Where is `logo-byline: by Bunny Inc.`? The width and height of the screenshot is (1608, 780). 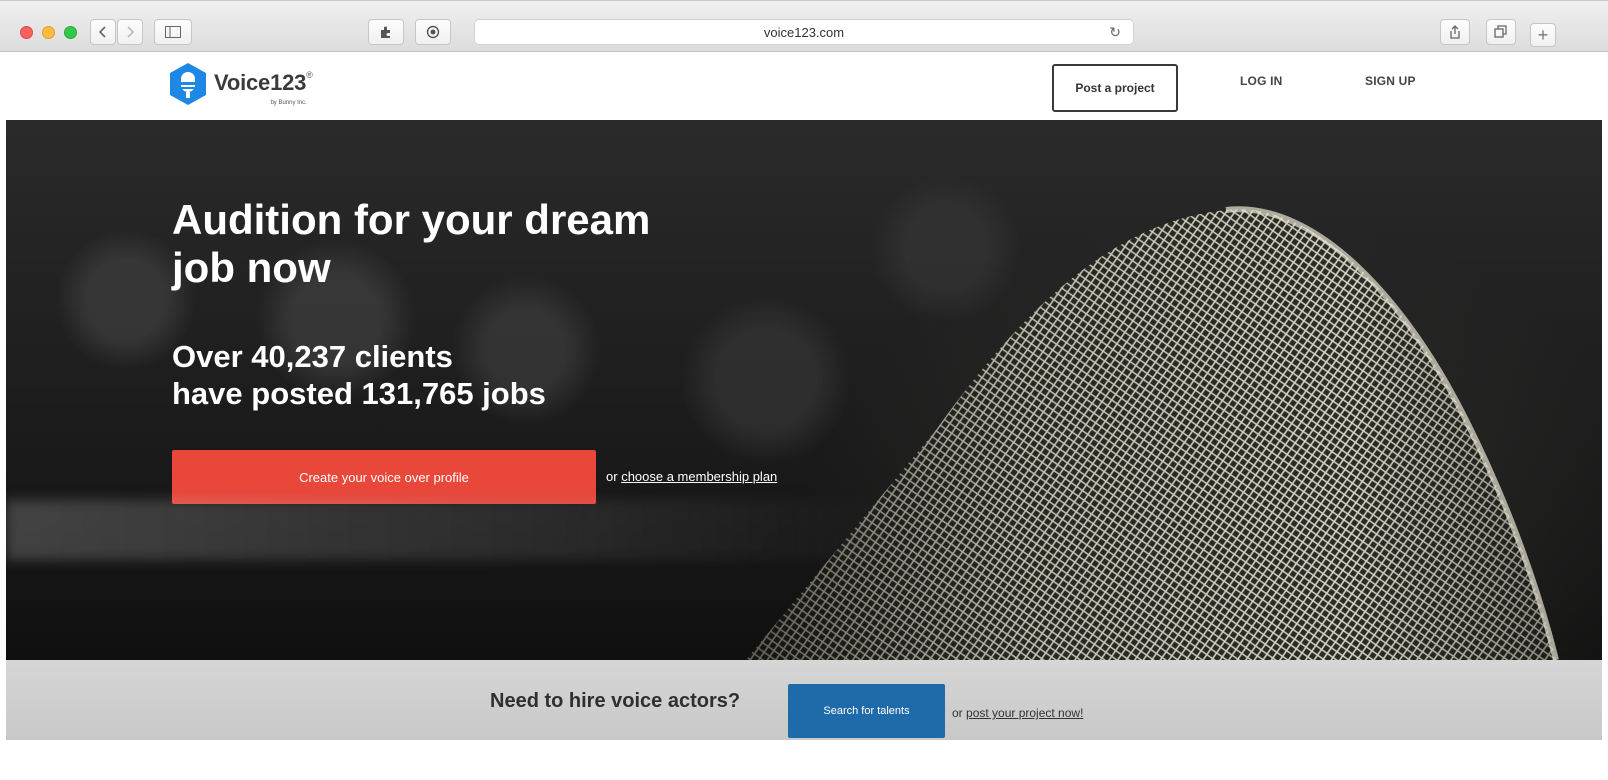
logo-byline: by Bunny Inc. is located at coordinates (288, 103).